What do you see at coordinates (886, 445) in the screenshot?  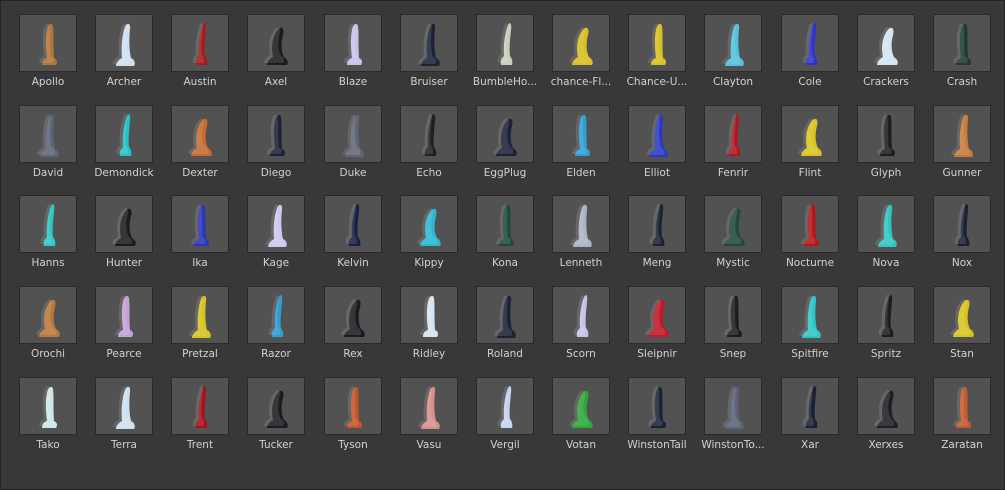 I see `asset-label: Xerxes` at bounding box center [886, 445].